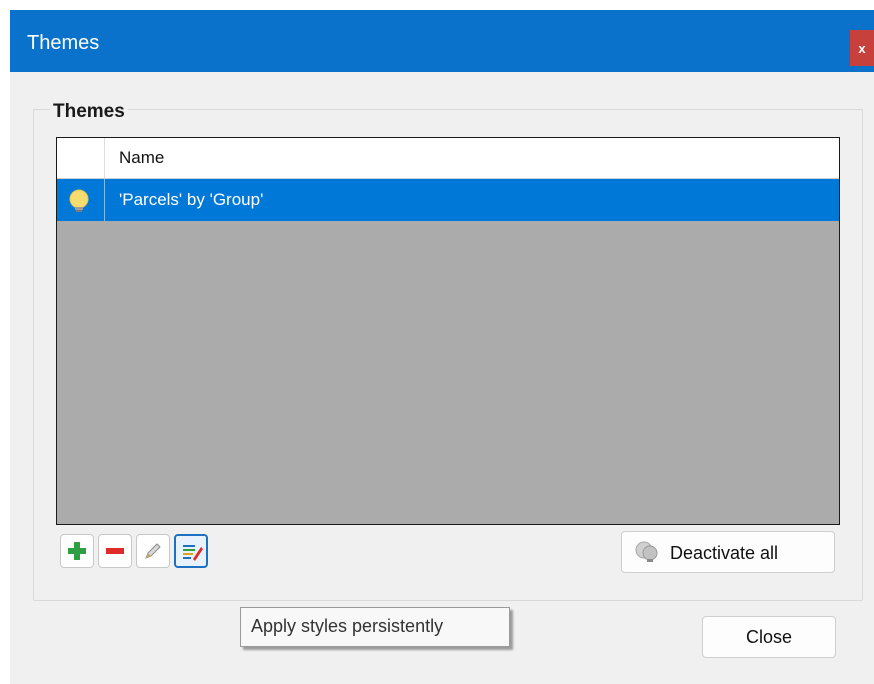 The width and height of the screenshot is (874, 684). I want to click on apply-styles-icon, so click(193, 553).